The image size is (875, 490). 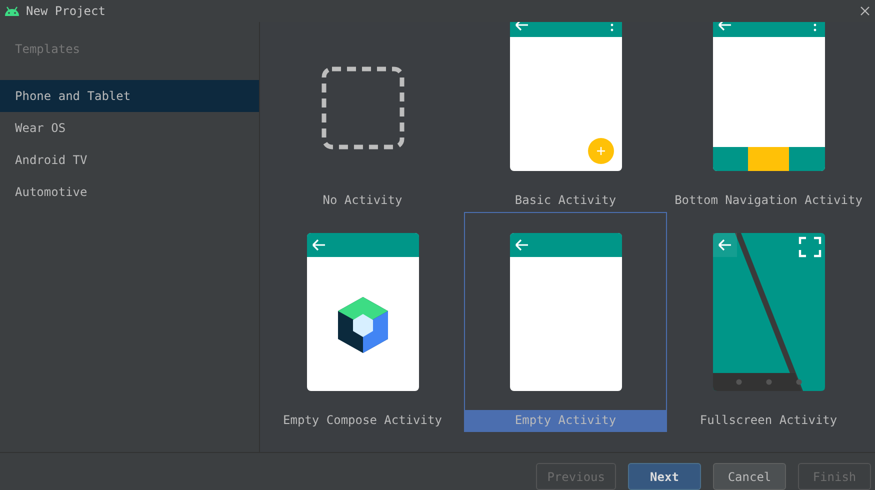 What do you see at coordinates (768, 117) in the screenshot?
I see `template-tile: Bottom Navigation Activity` at bounding box center [768, 117].